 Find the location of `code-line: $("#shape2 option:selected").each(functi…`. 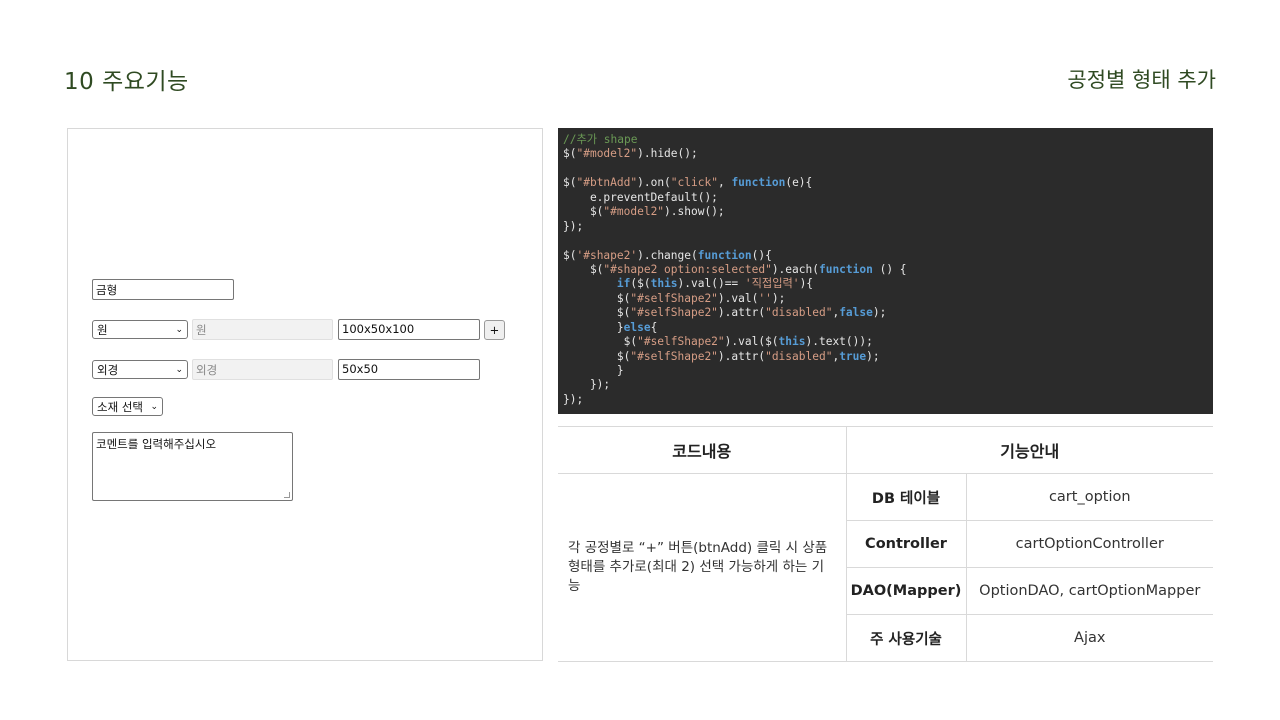

code-line: $("#shape2 option:selected").each(functi… is located at coordinates (885, 270).